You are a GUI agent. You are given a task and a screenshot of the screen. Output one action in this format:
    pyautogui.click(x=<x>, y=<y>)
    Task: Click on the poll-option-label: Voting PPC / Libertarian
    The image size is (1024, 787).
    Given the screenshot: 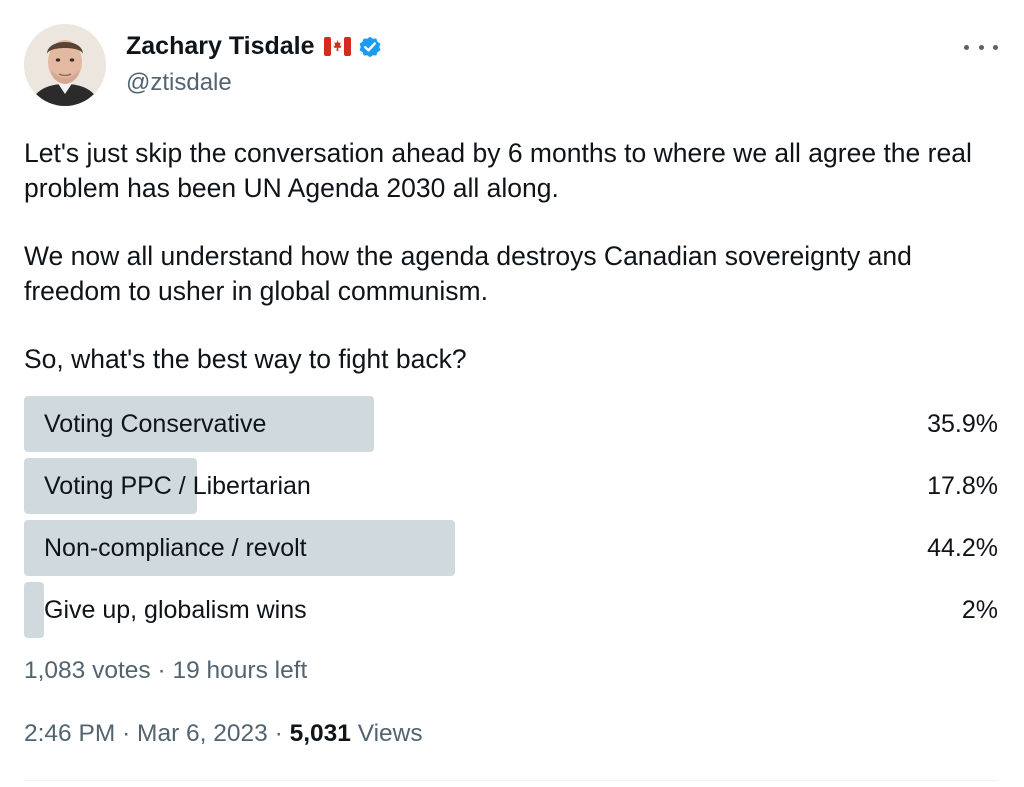 What is the action you would take?
    pyautogui.click(x=177, y=486)
    